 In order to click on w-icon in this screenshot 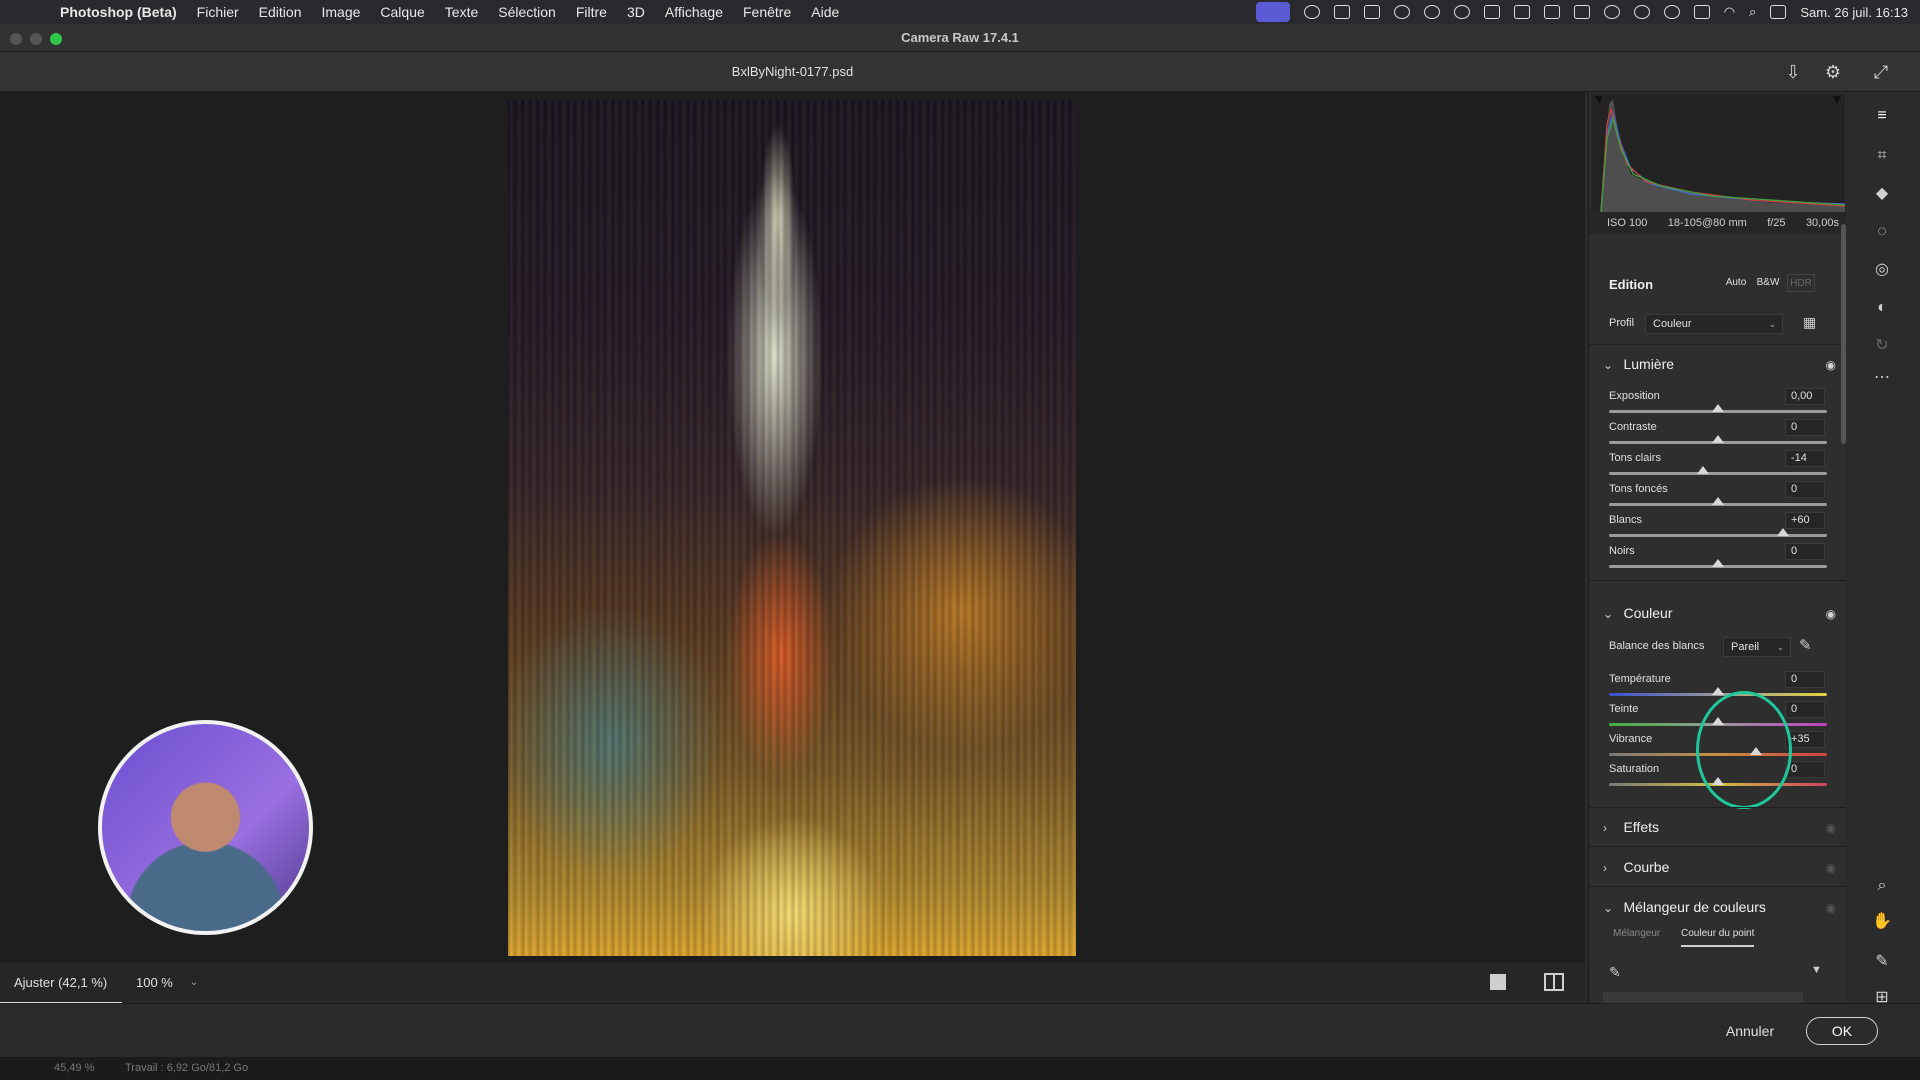, I will do `click(1431, 12)`.